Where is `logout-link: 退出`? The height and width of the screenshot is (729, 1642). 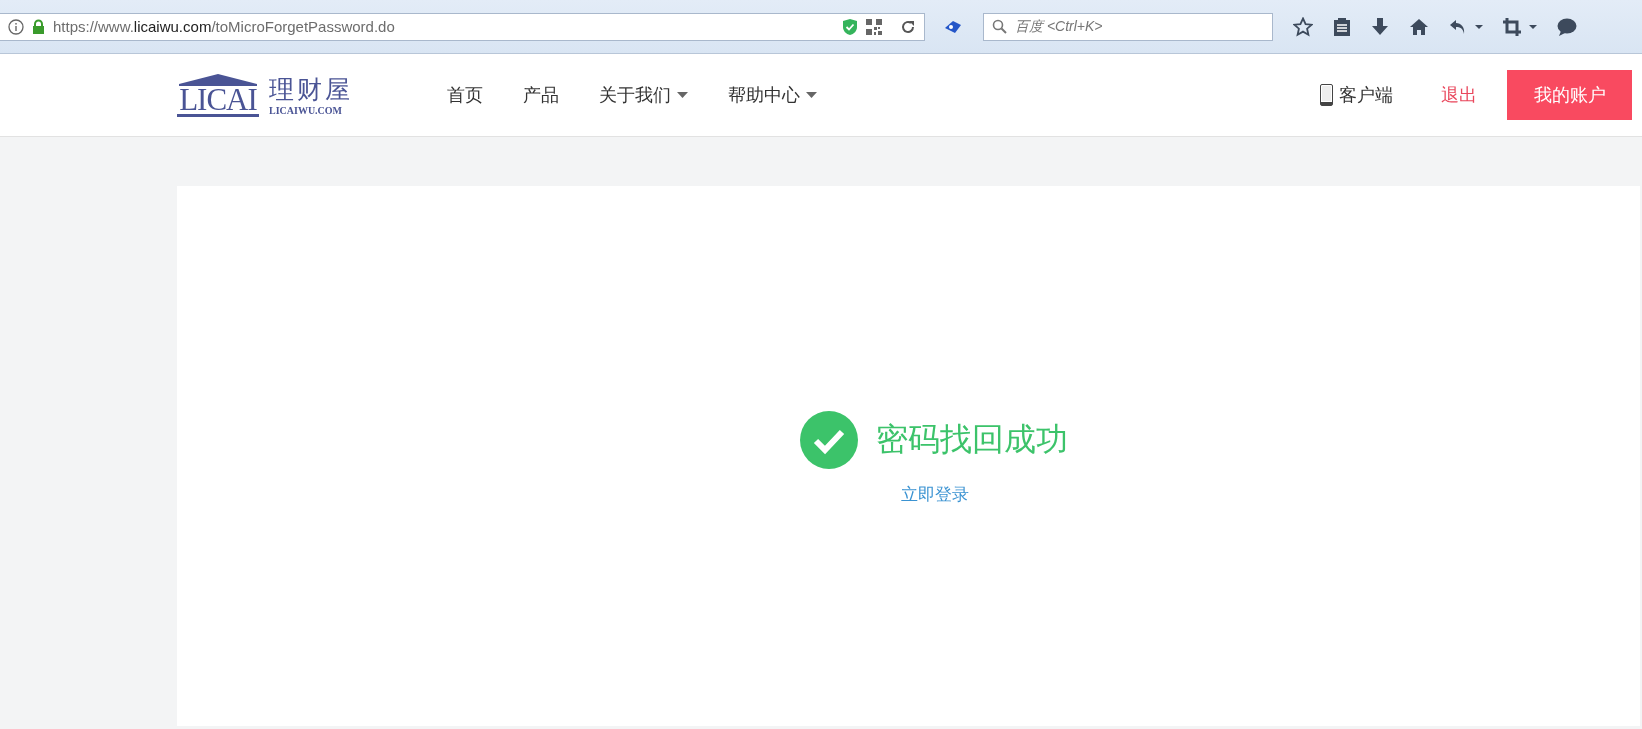
logout-link: 退出 is located at coordinates (1459, 95).